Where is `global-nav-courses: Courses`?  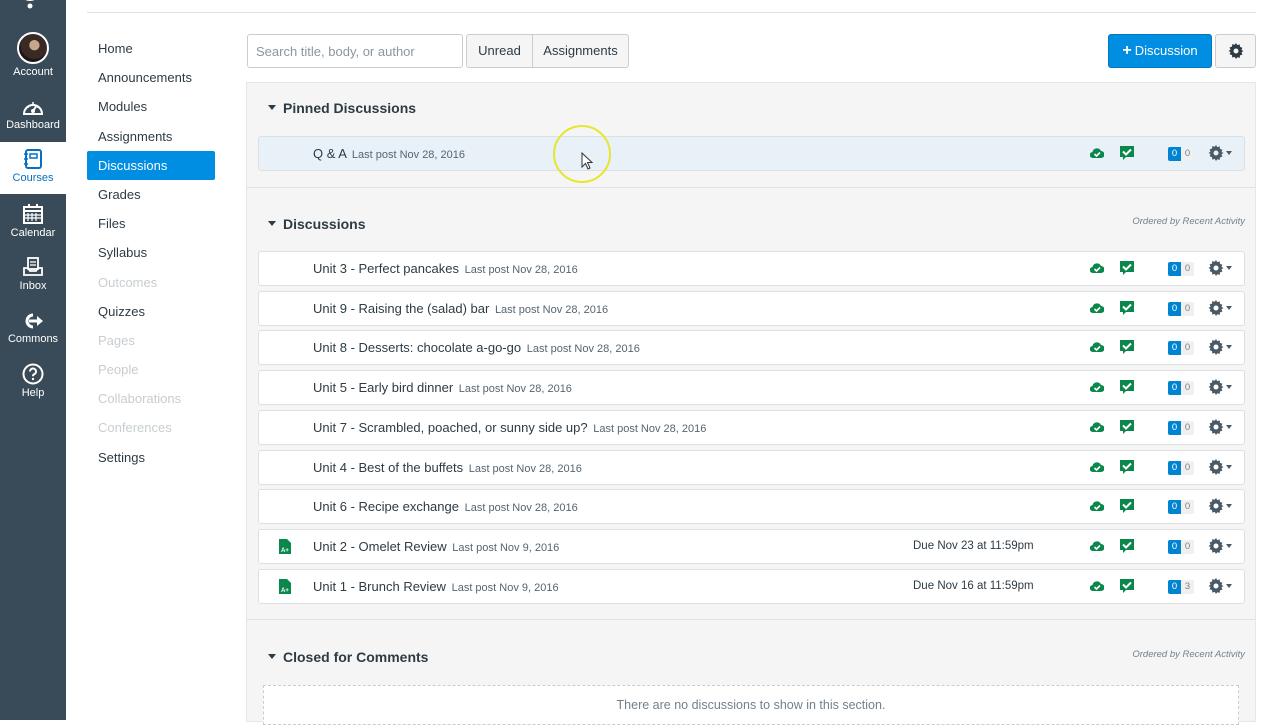 global-nav-courses: Courses is located at coordinates (33, 168).